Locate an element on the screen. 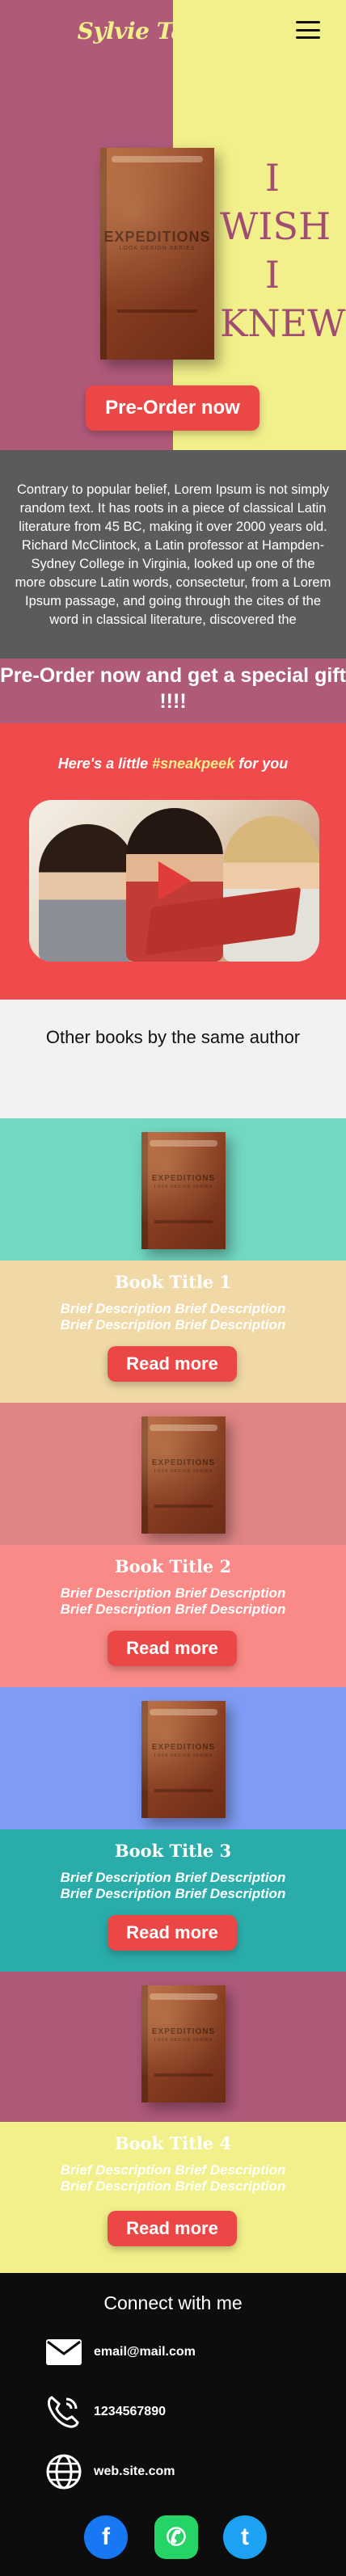  website-text: web.site.com is located at coordinates (134, 2471).